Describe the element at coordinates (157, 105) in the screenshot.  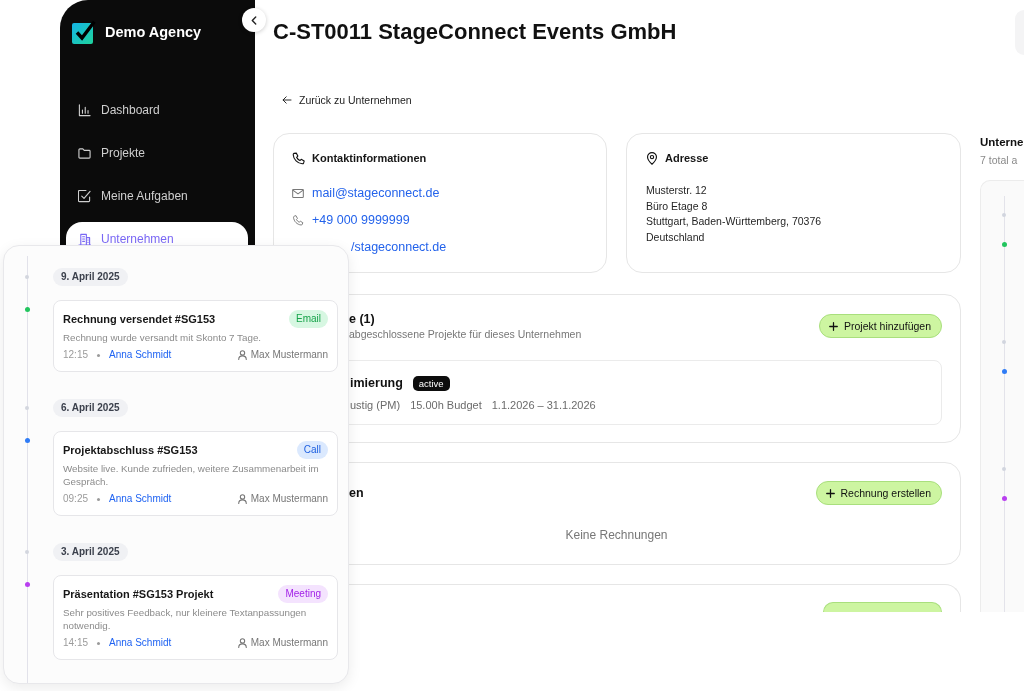
I see `nav-item: Dashboard` at that location.